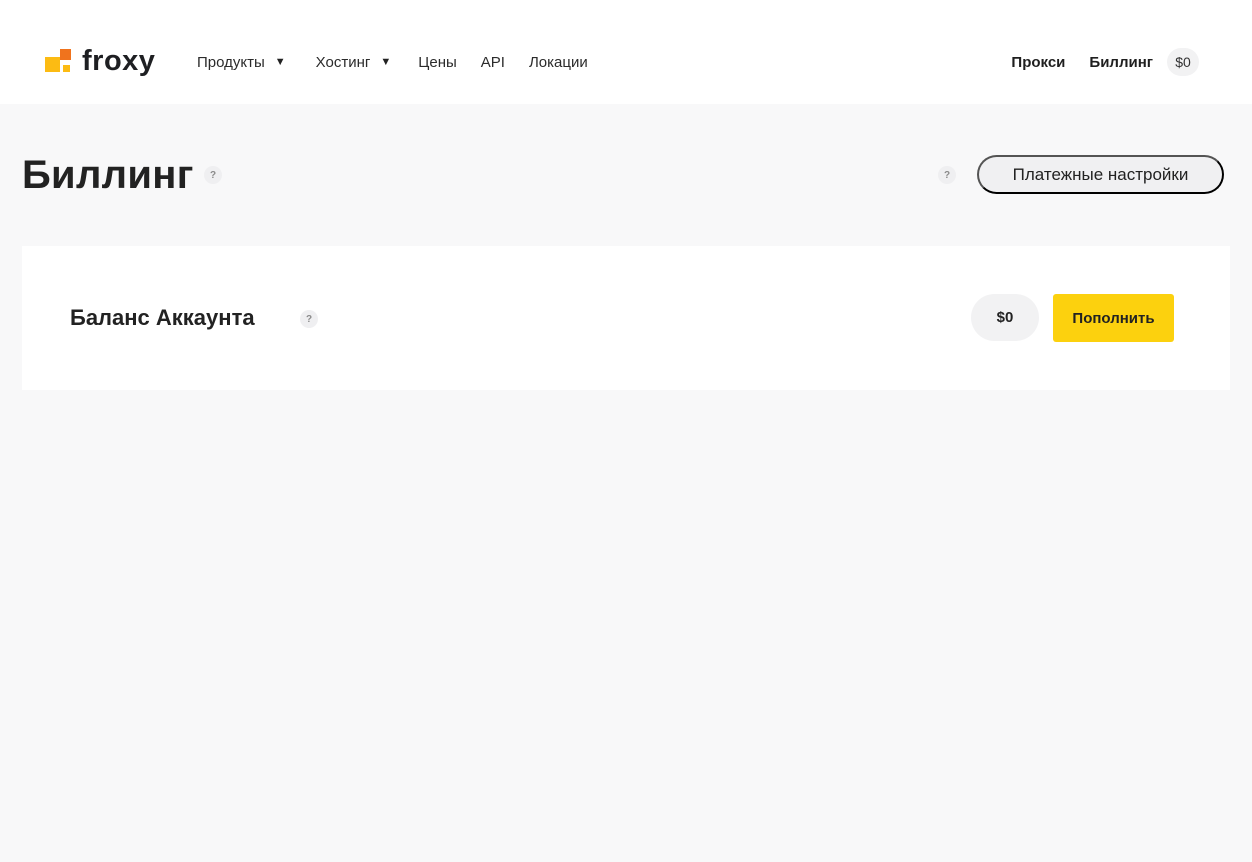  I want to click on nav-item-label: Локации, so click(558, 62).